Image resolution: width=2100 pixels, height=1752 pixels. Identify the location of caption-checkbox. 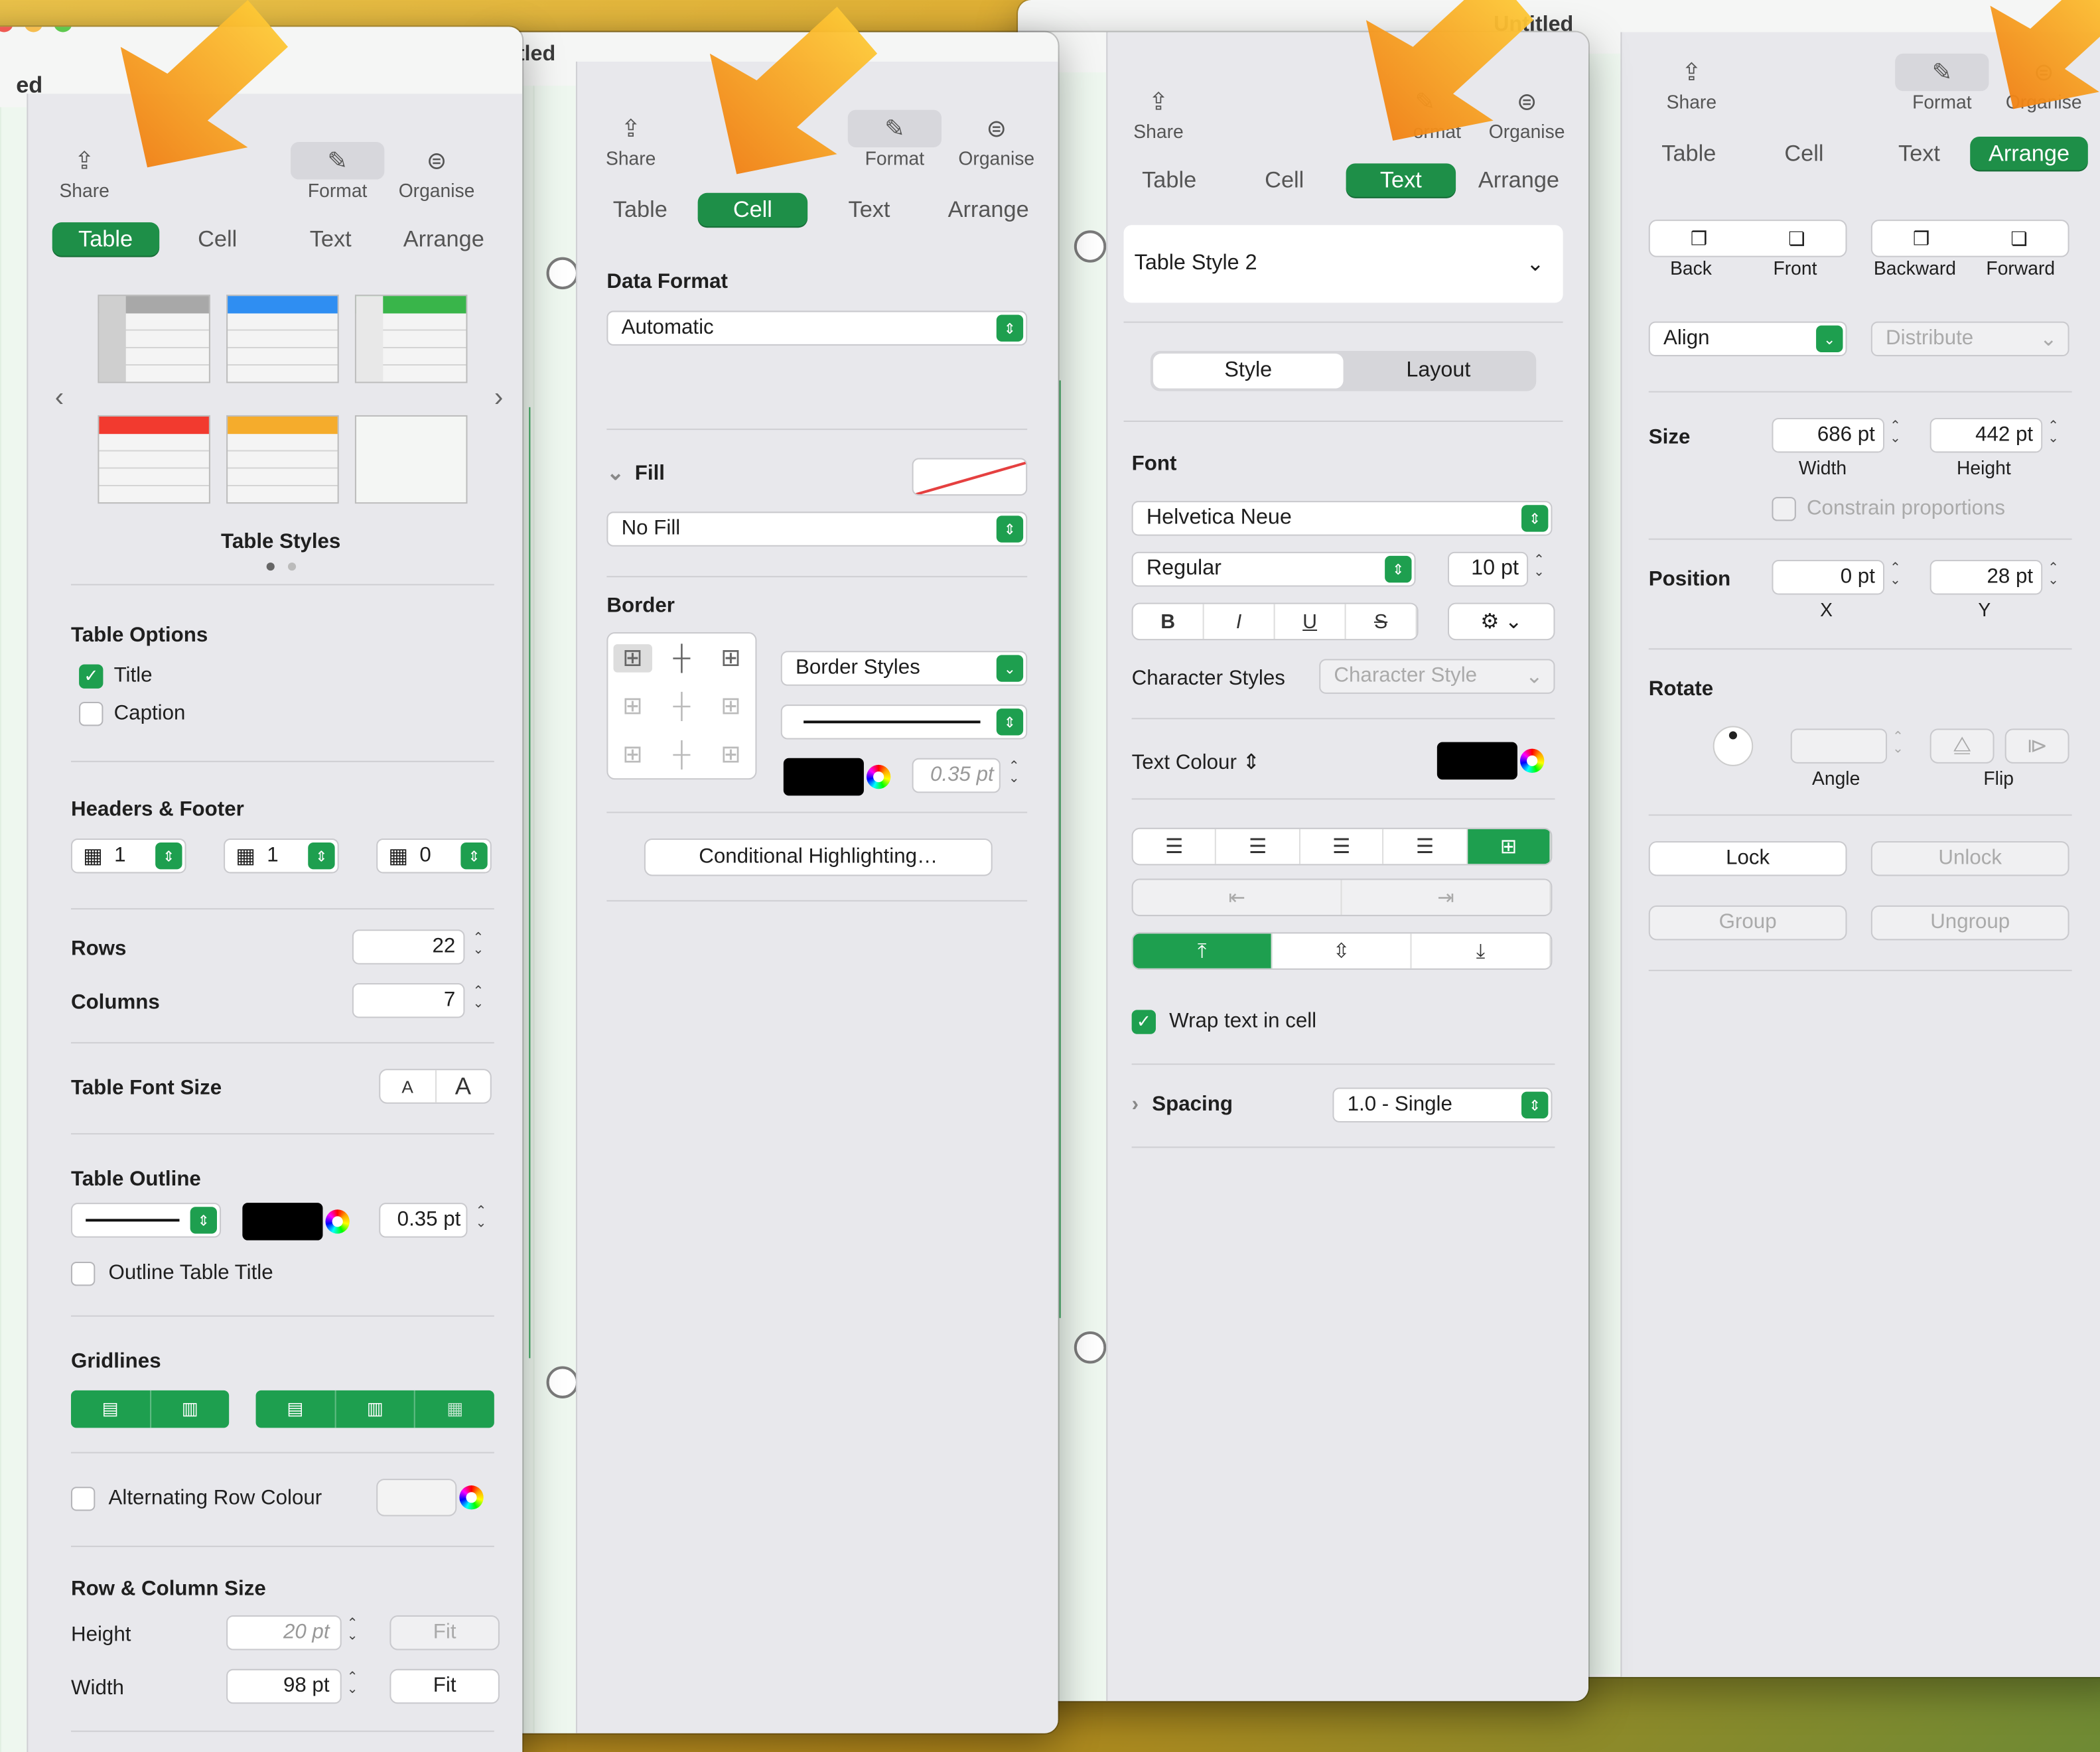
(91, 714).